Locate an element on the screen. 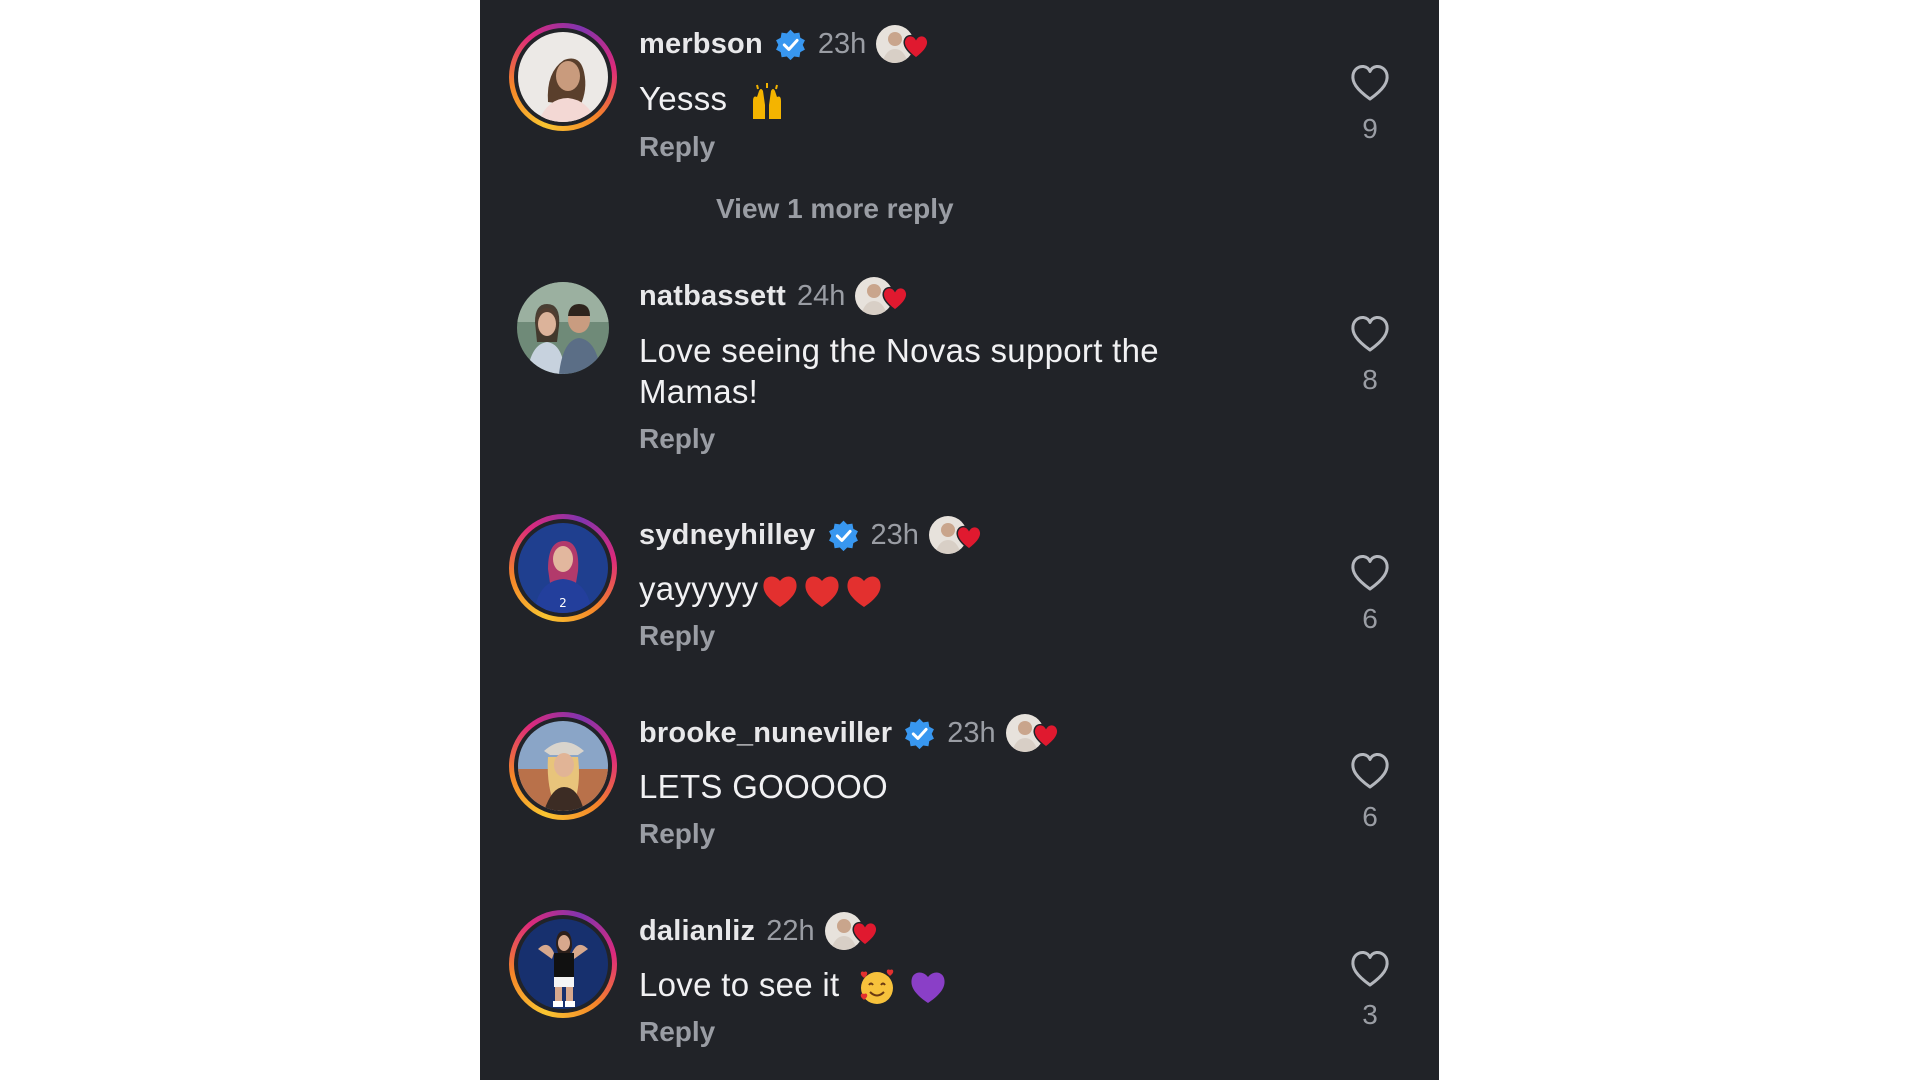 This screenshot has height=1080, width=1920. like-column: 9 is located at coordinates (1370, 104).